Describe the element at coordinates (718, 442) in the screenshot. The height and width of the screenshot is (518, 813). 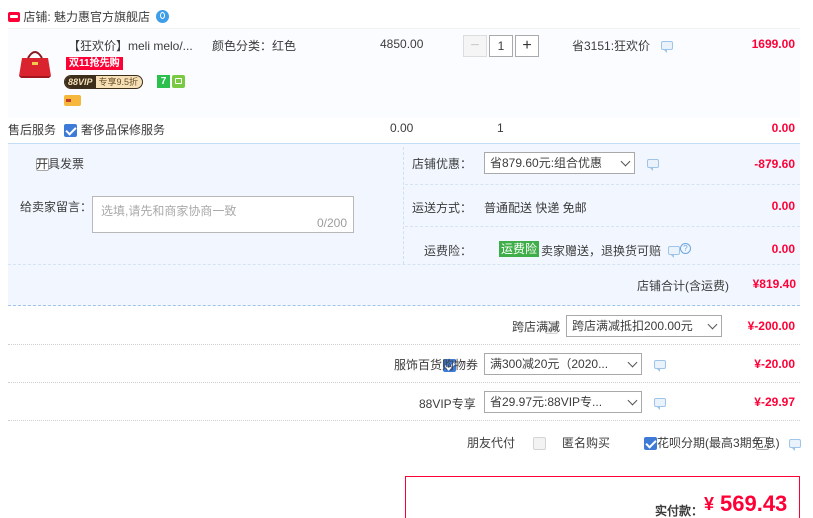
I see `huabei-label: 花呗分期(最高3期免息)` at that location.